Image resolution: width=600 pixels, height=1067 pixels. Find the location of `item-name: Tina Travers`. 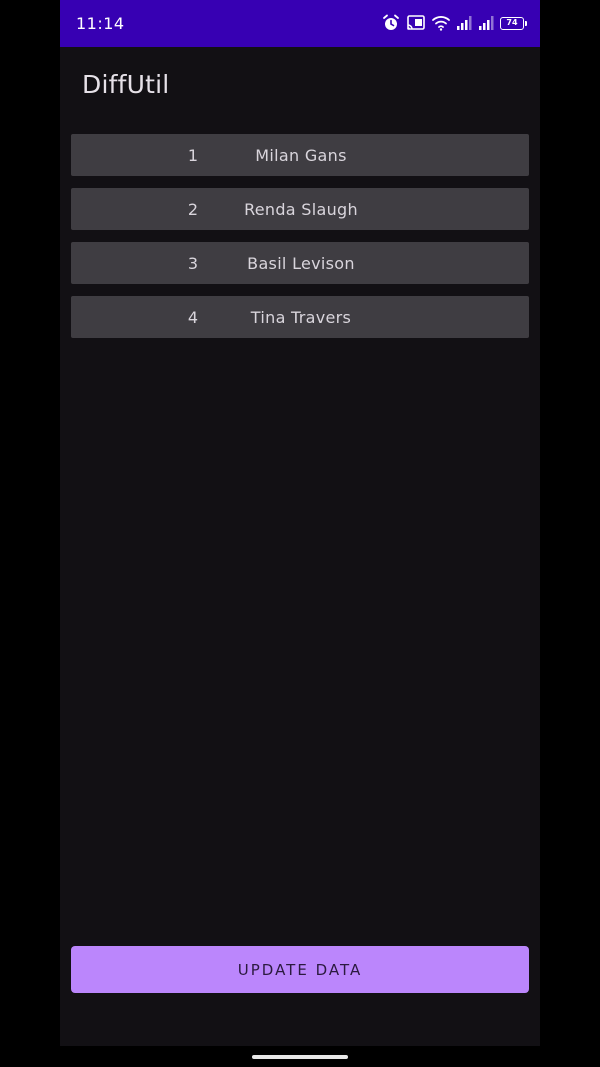

item-name: Tina Travers is located at coordinates (301, 317).